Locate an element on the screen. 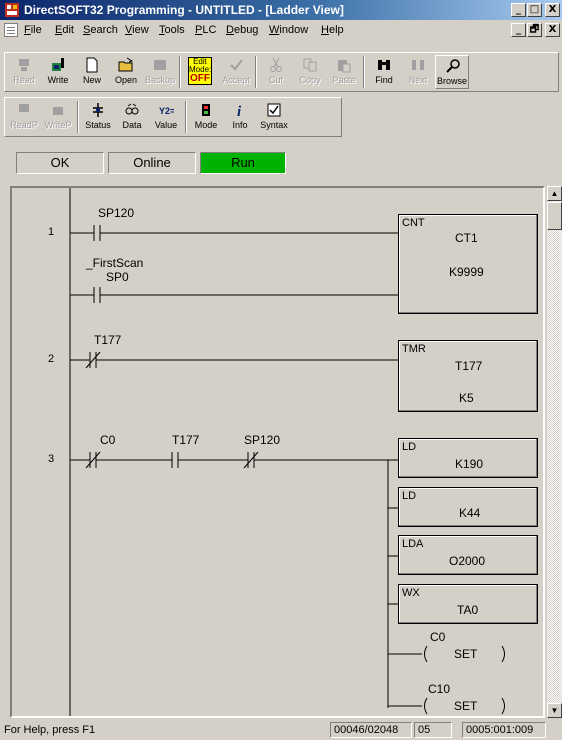 This screenshot has width=562, height=740. edit-mode-icon: Edit Mode: OFF is located at coordinates (200, 71).